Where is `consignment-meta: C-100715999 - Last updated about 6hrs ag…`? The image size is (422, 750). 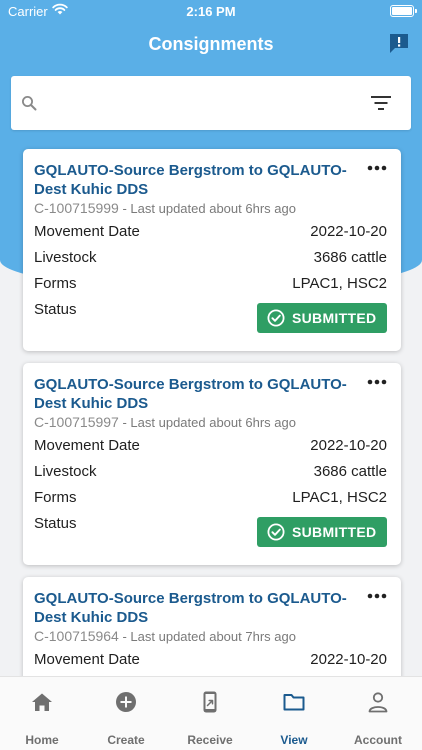 consignment-meta: C-100715999 - Last updated about 6hrs ag… is located at coordinates (165, 208).